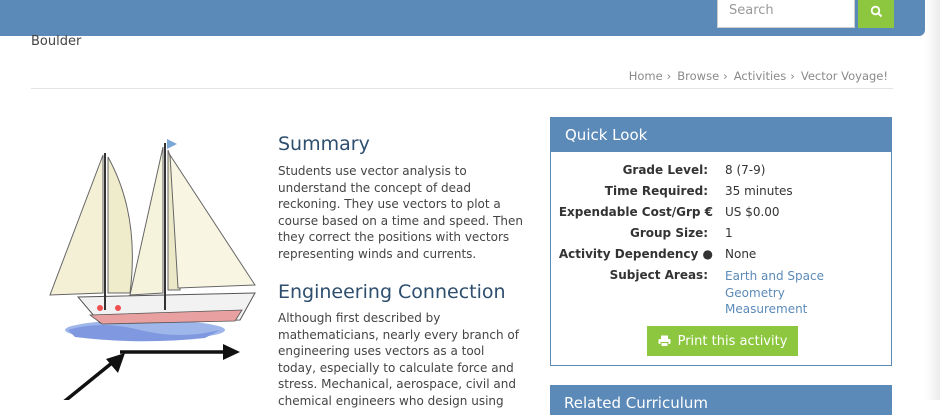 The height and width of the screenshot is (415, 940). Describe the element at coordinates (391, 400) in the screenshot. I see `engineering-line: chemical engineers who design using` at that location.